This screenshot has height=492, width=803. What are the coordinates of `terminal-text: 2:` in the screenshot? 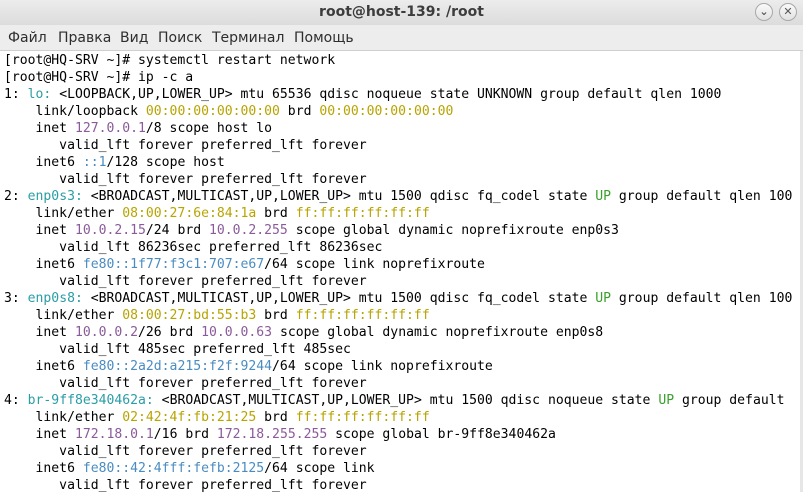 It's located at (16, 196).